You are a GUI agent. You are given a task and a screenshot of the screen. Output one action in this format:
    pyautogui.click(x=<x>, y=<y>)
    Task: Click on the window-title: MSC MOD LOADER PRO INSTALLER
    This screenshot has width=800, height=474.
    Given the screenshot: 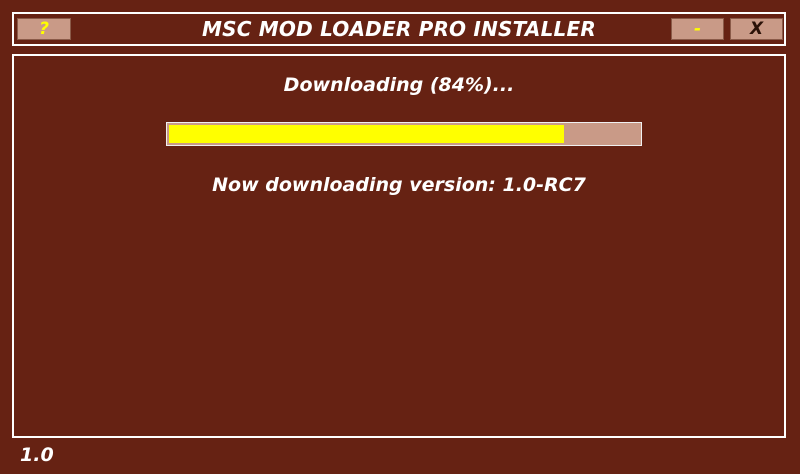 What is the action you would take?
    pyautogui.click(x=399, y=29)
    